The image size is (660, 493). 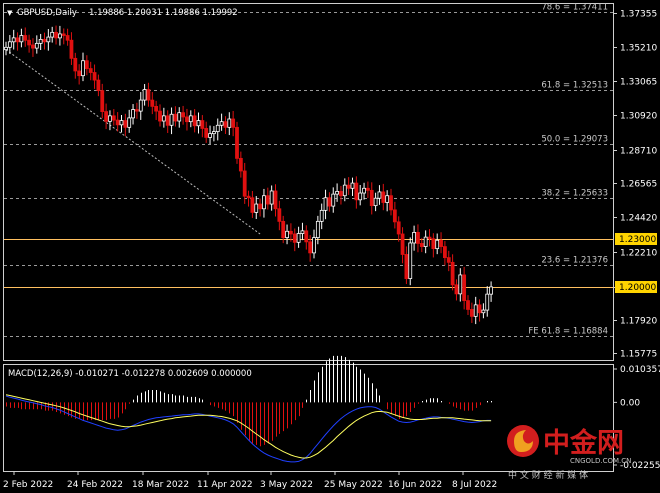 I want to click on macd-tick-label: 0.00, so click(x=630, y=403).